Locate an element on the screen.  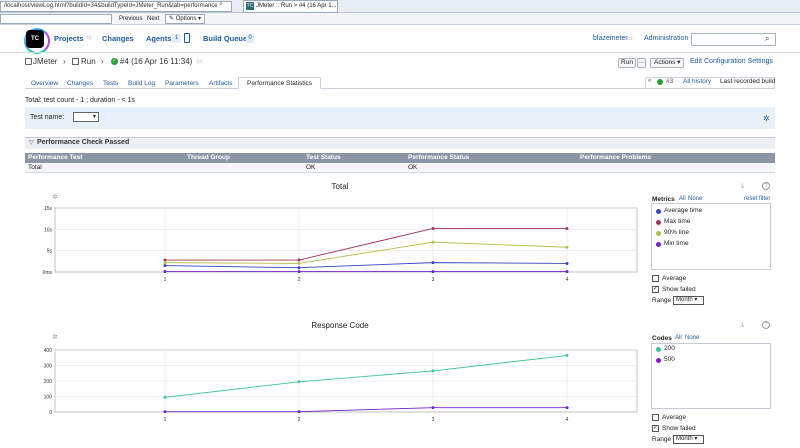
col-test-status: Test Status is located at coordinates (323, 157).